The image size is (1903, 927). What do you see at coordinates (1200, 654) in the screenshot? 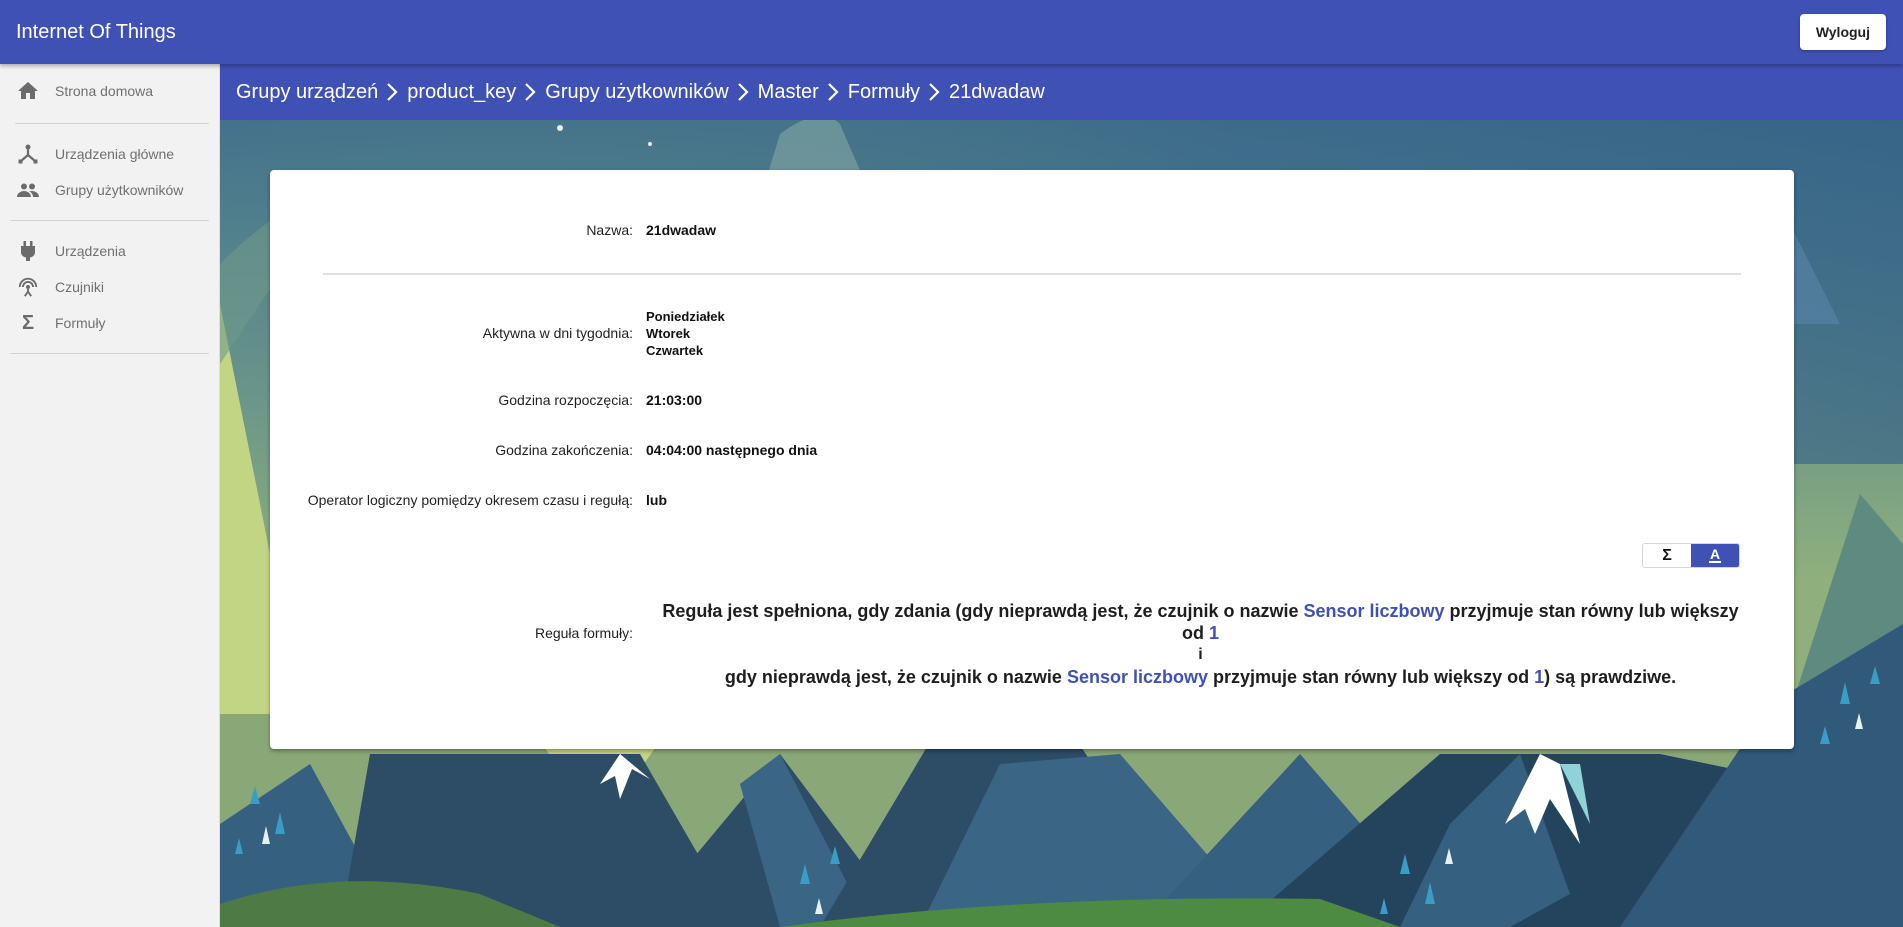
I see `rule-connector: i` at bounding box center [1200, 654].